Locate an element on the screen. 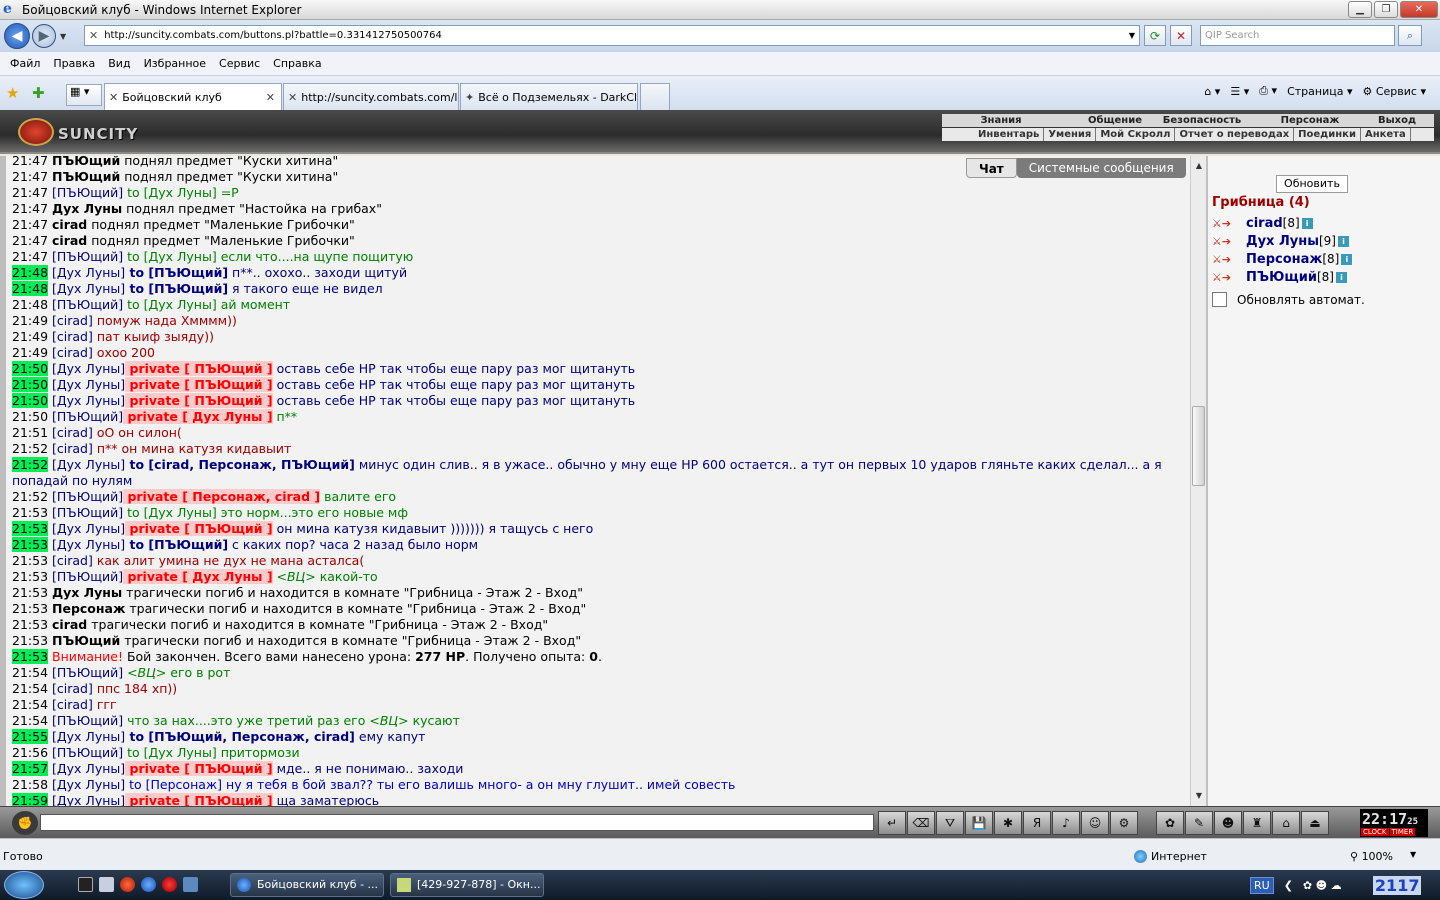 This screenshot has width=1440, height=900. menu-skills: Умения is located at coordinates (1070, 134).